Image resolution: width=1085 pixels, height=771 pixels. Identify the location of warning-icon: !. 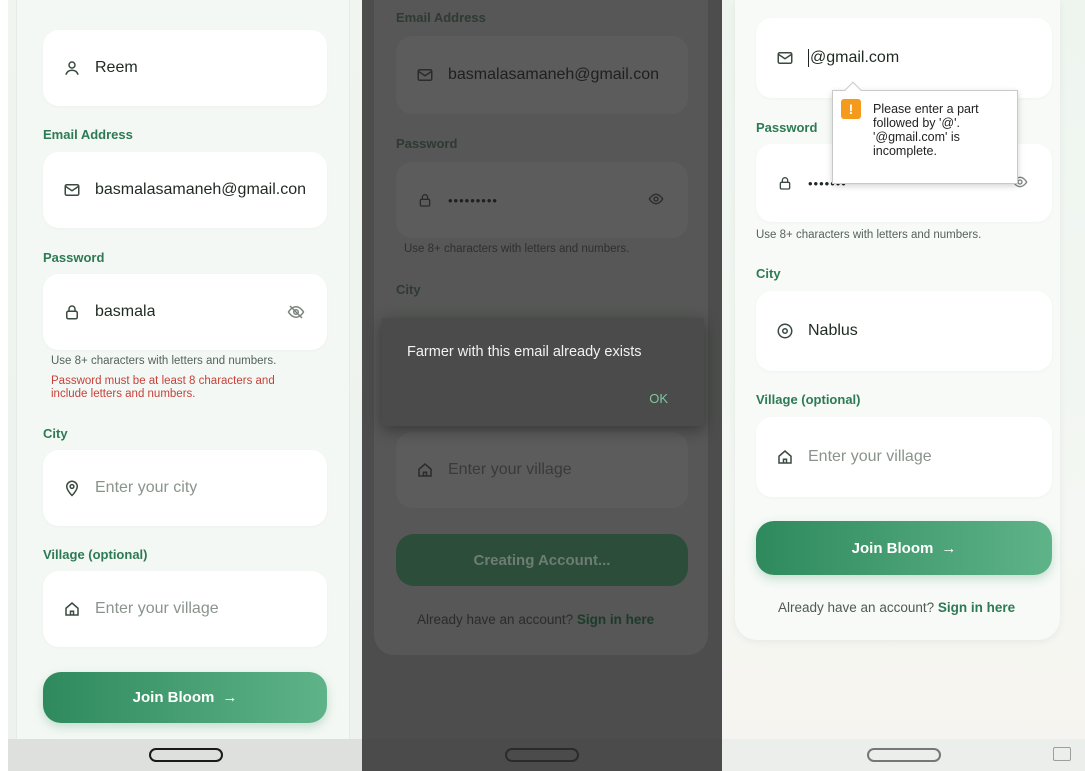
(851, 109).